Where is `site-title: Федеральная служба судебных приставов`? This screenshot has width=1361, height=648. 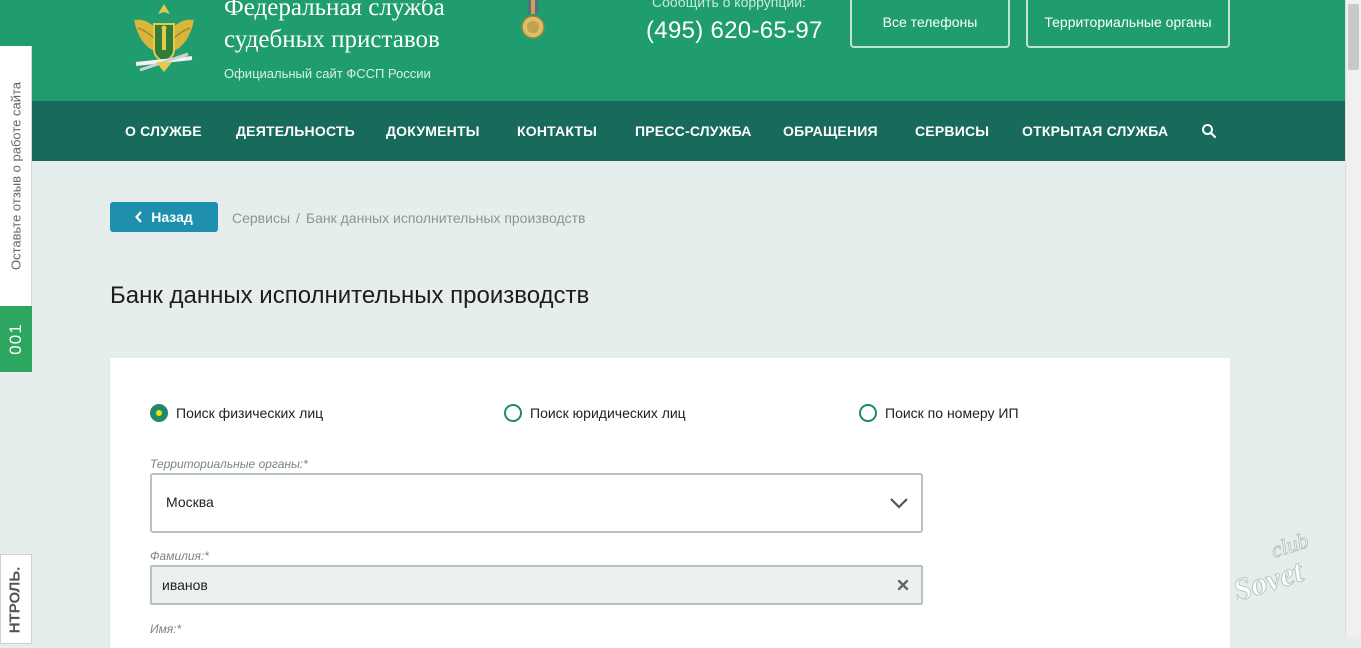
site-title: Федеральная служба судебных приставов is located at coordinates (374, 28).